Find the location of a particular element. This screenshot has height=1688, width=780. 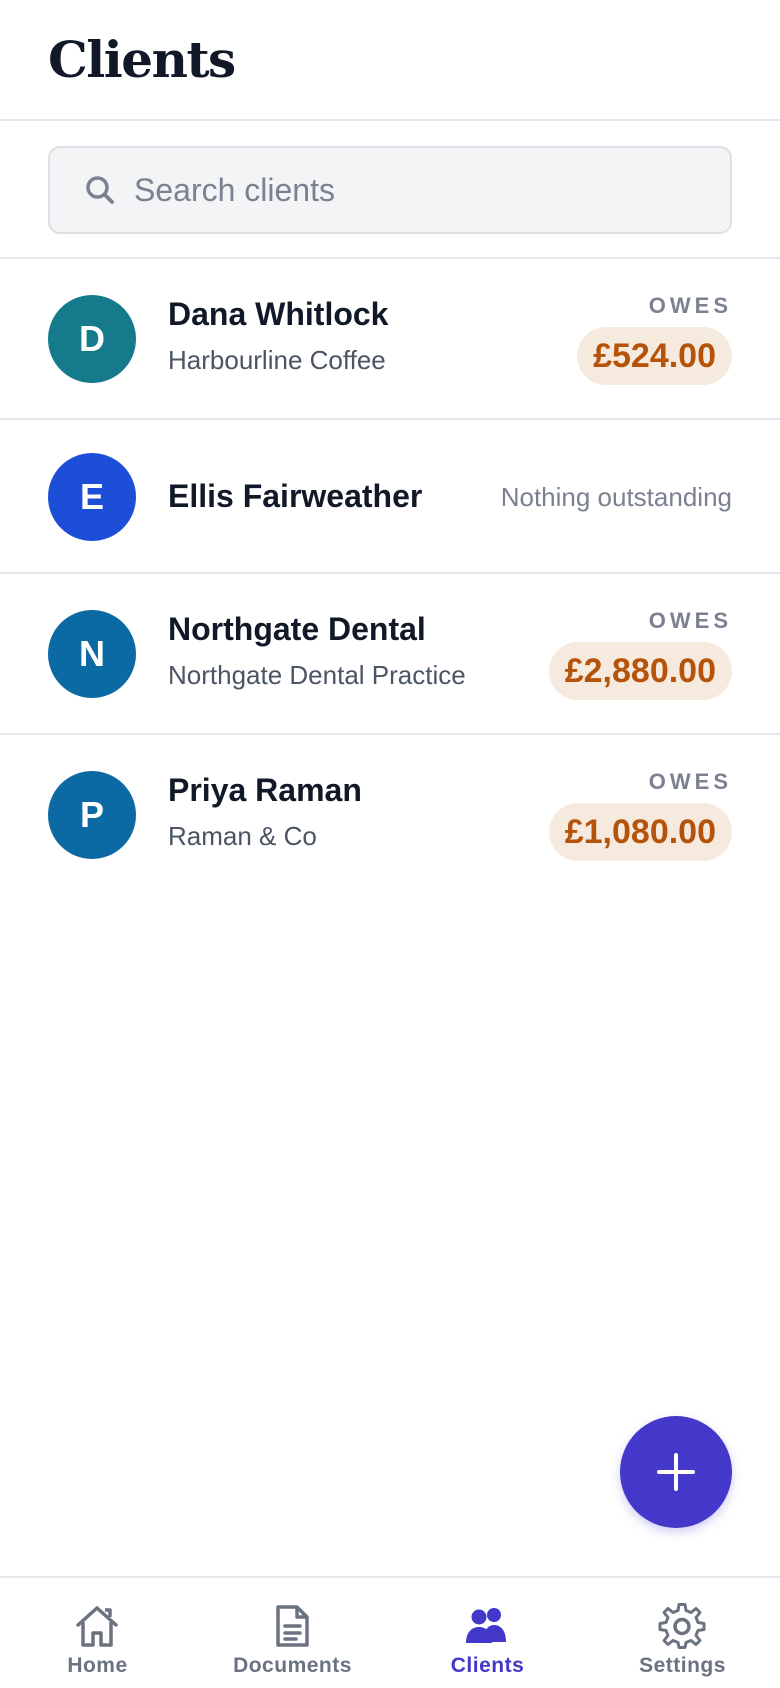

client-name: Ellis Fairweather is located at coordinates (295, 496).